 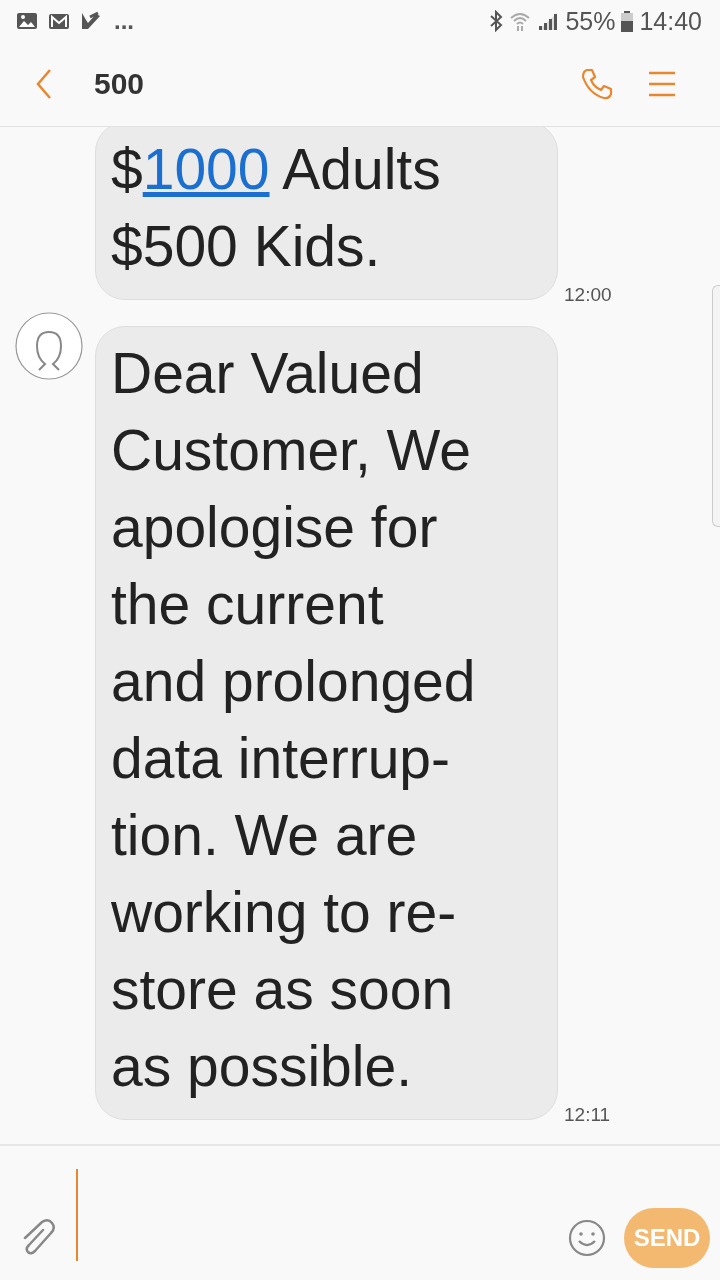 What do you see at coordinates (590, 21) in the screenshot?
I see `battery-percentage: 55%` at bounding box center [590, 21].